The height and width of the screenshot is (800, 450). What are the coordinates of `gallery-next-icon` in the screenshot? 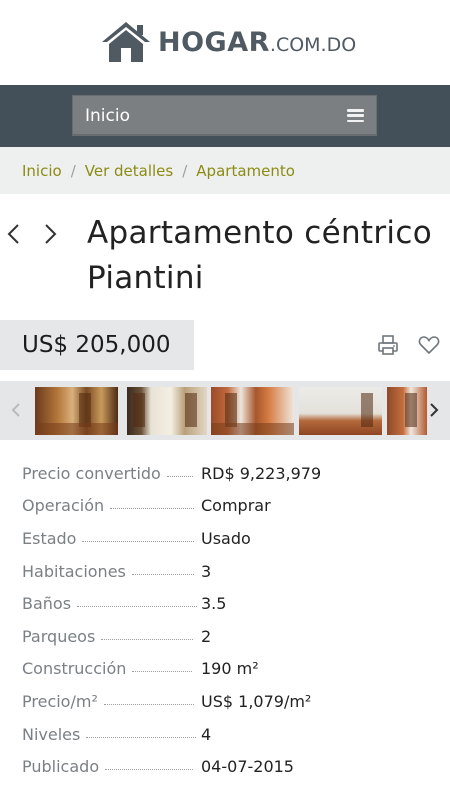 It's located at (434, 410).